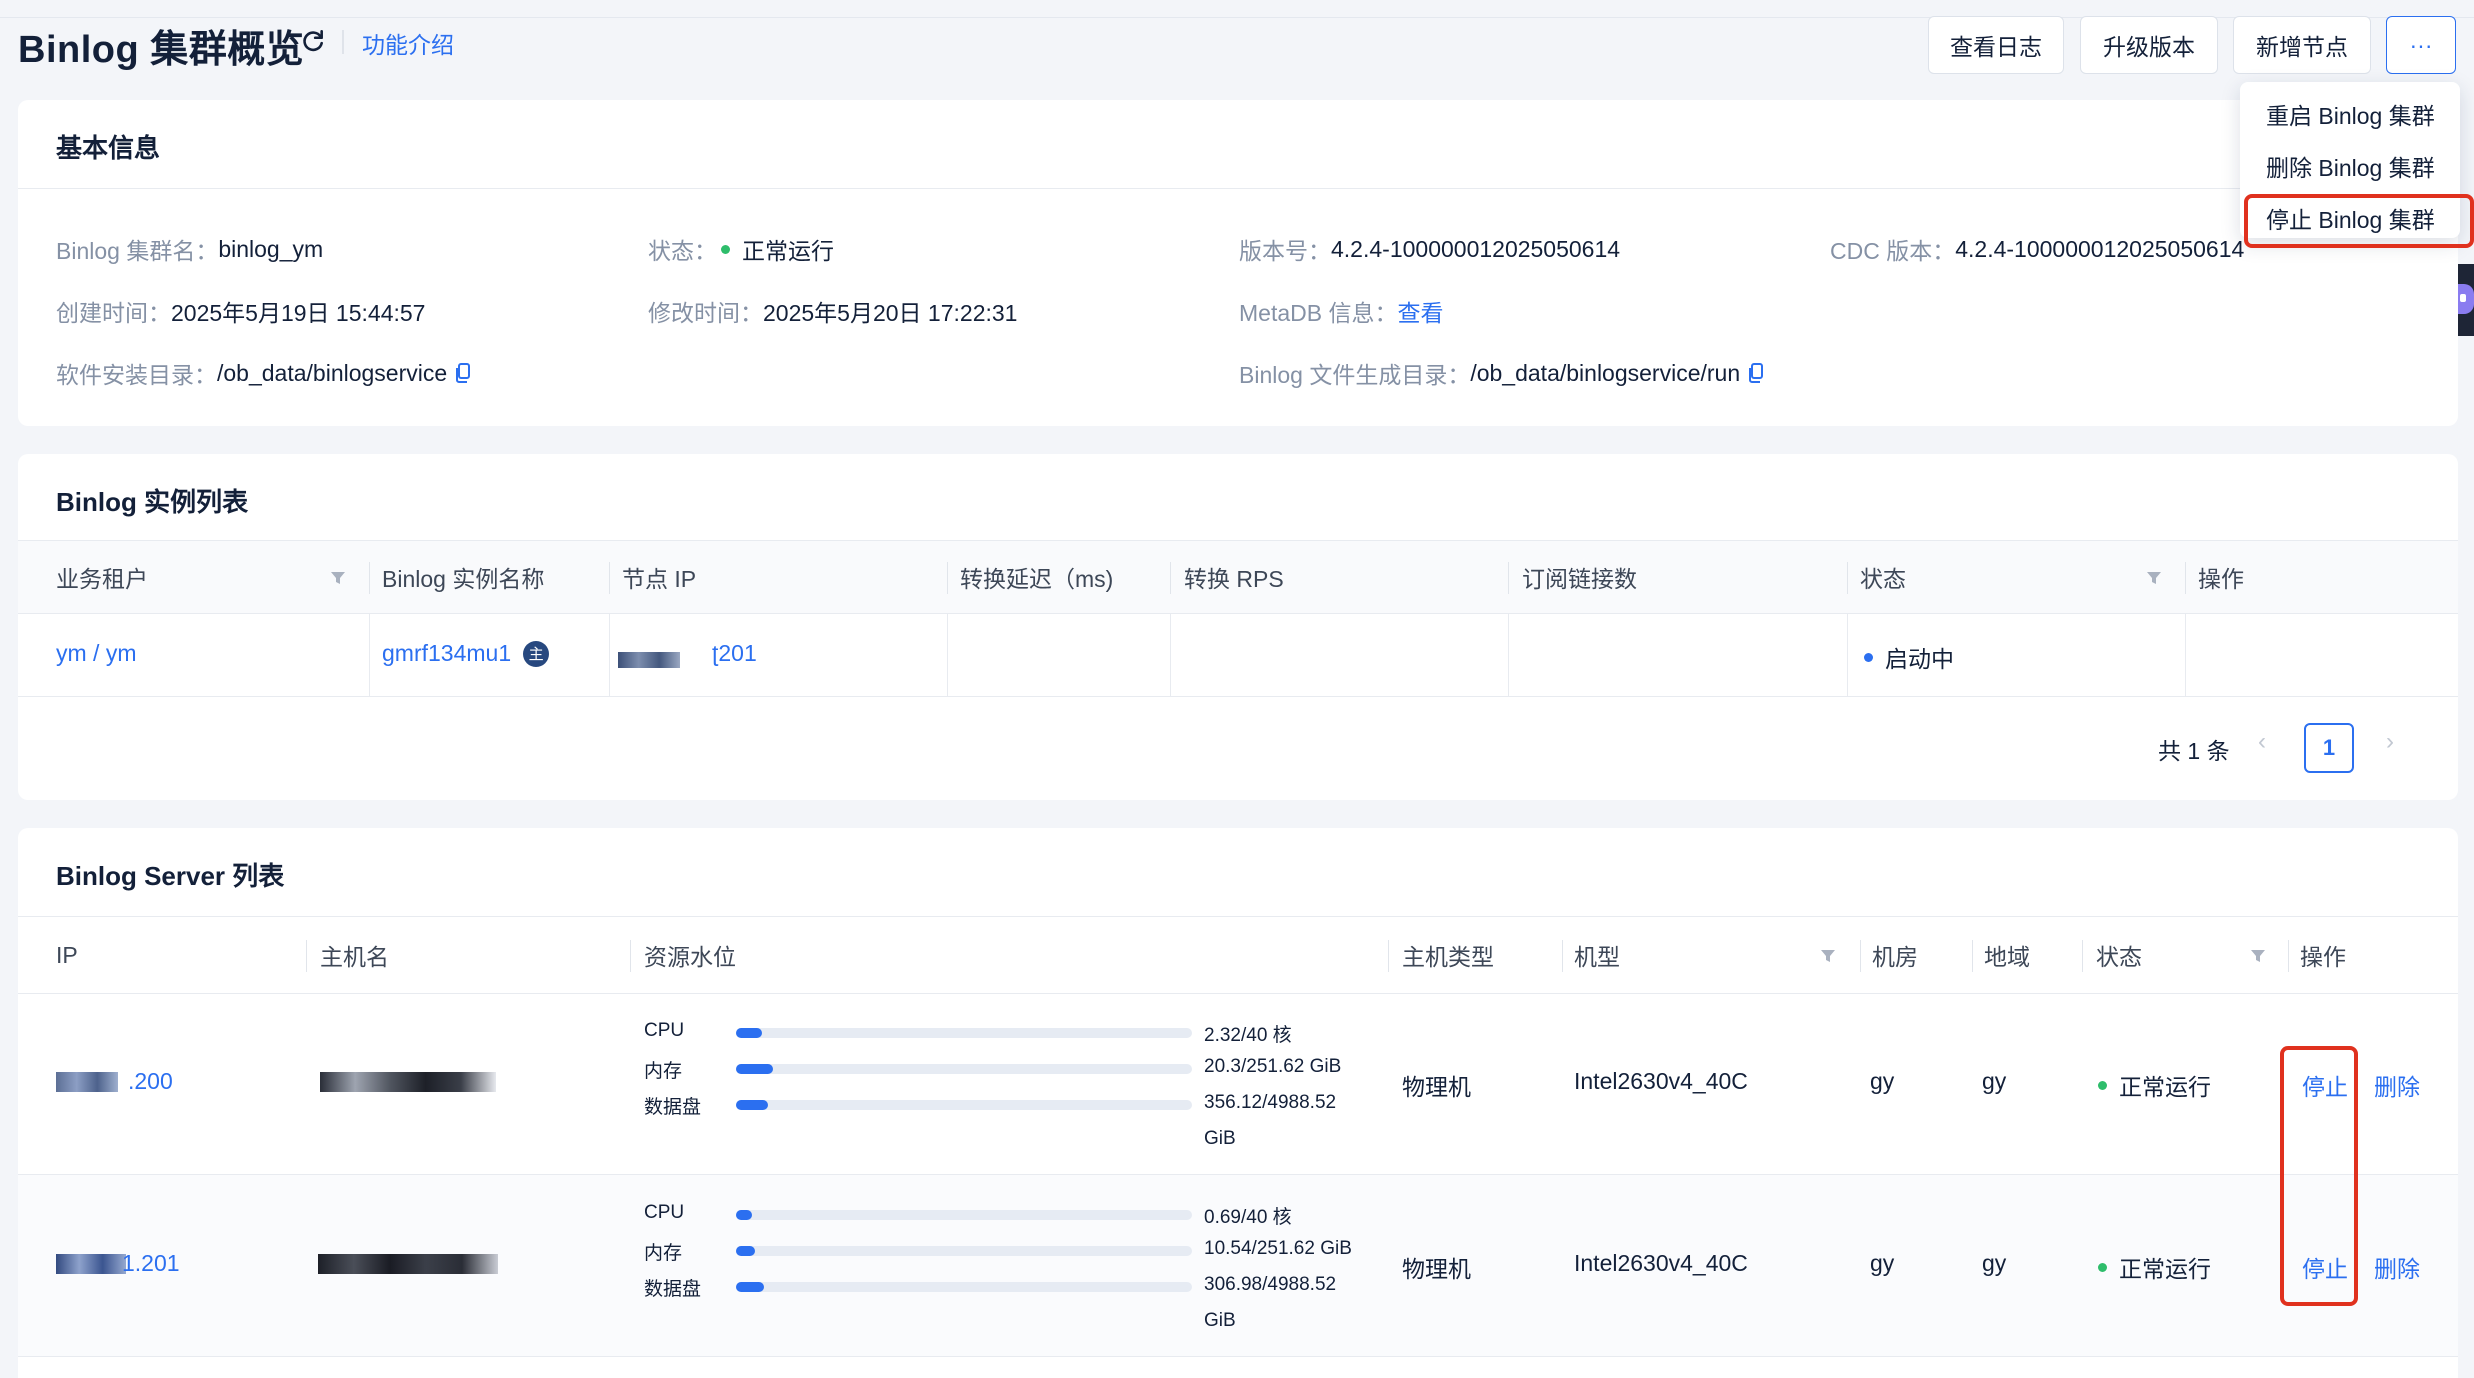  Describe the element at coordinates (271, 248) in the screenshot. I see `cluster-name-value: binlog_ym` at that location.